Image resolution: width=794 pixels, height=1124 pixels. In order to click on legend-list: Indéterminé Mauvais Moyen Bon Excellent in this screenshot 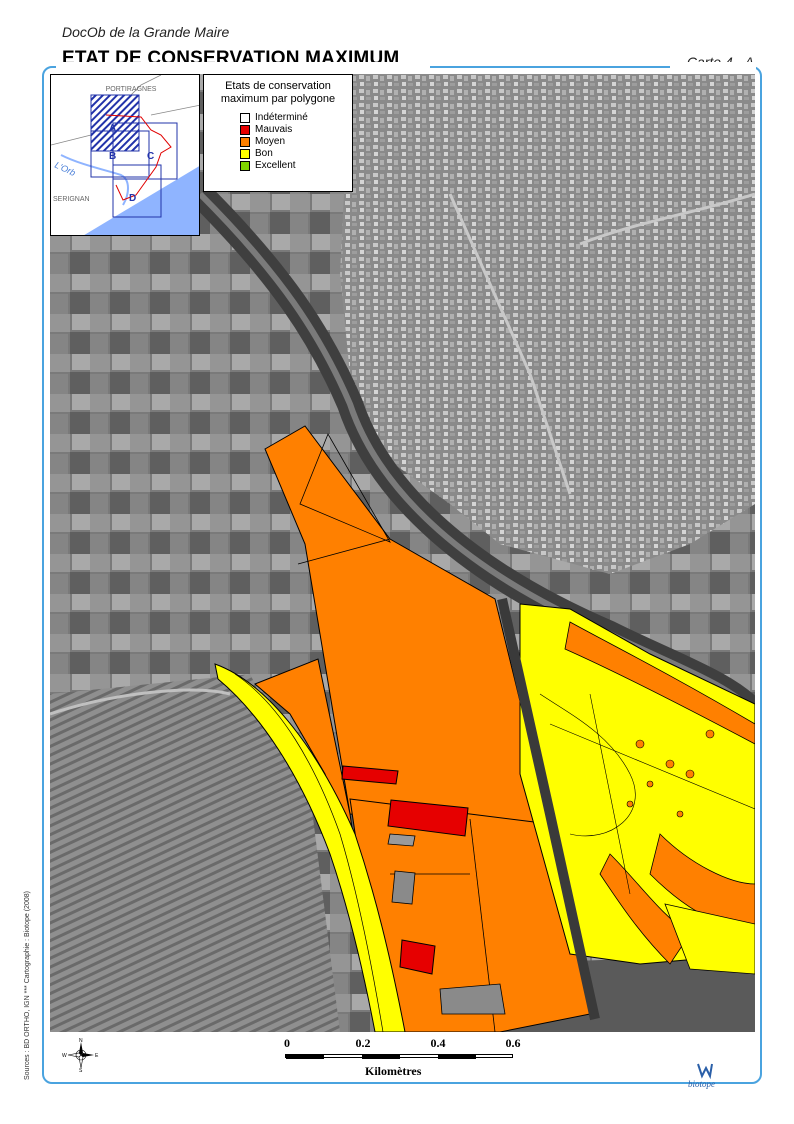, I will do `click(296, 142)`.